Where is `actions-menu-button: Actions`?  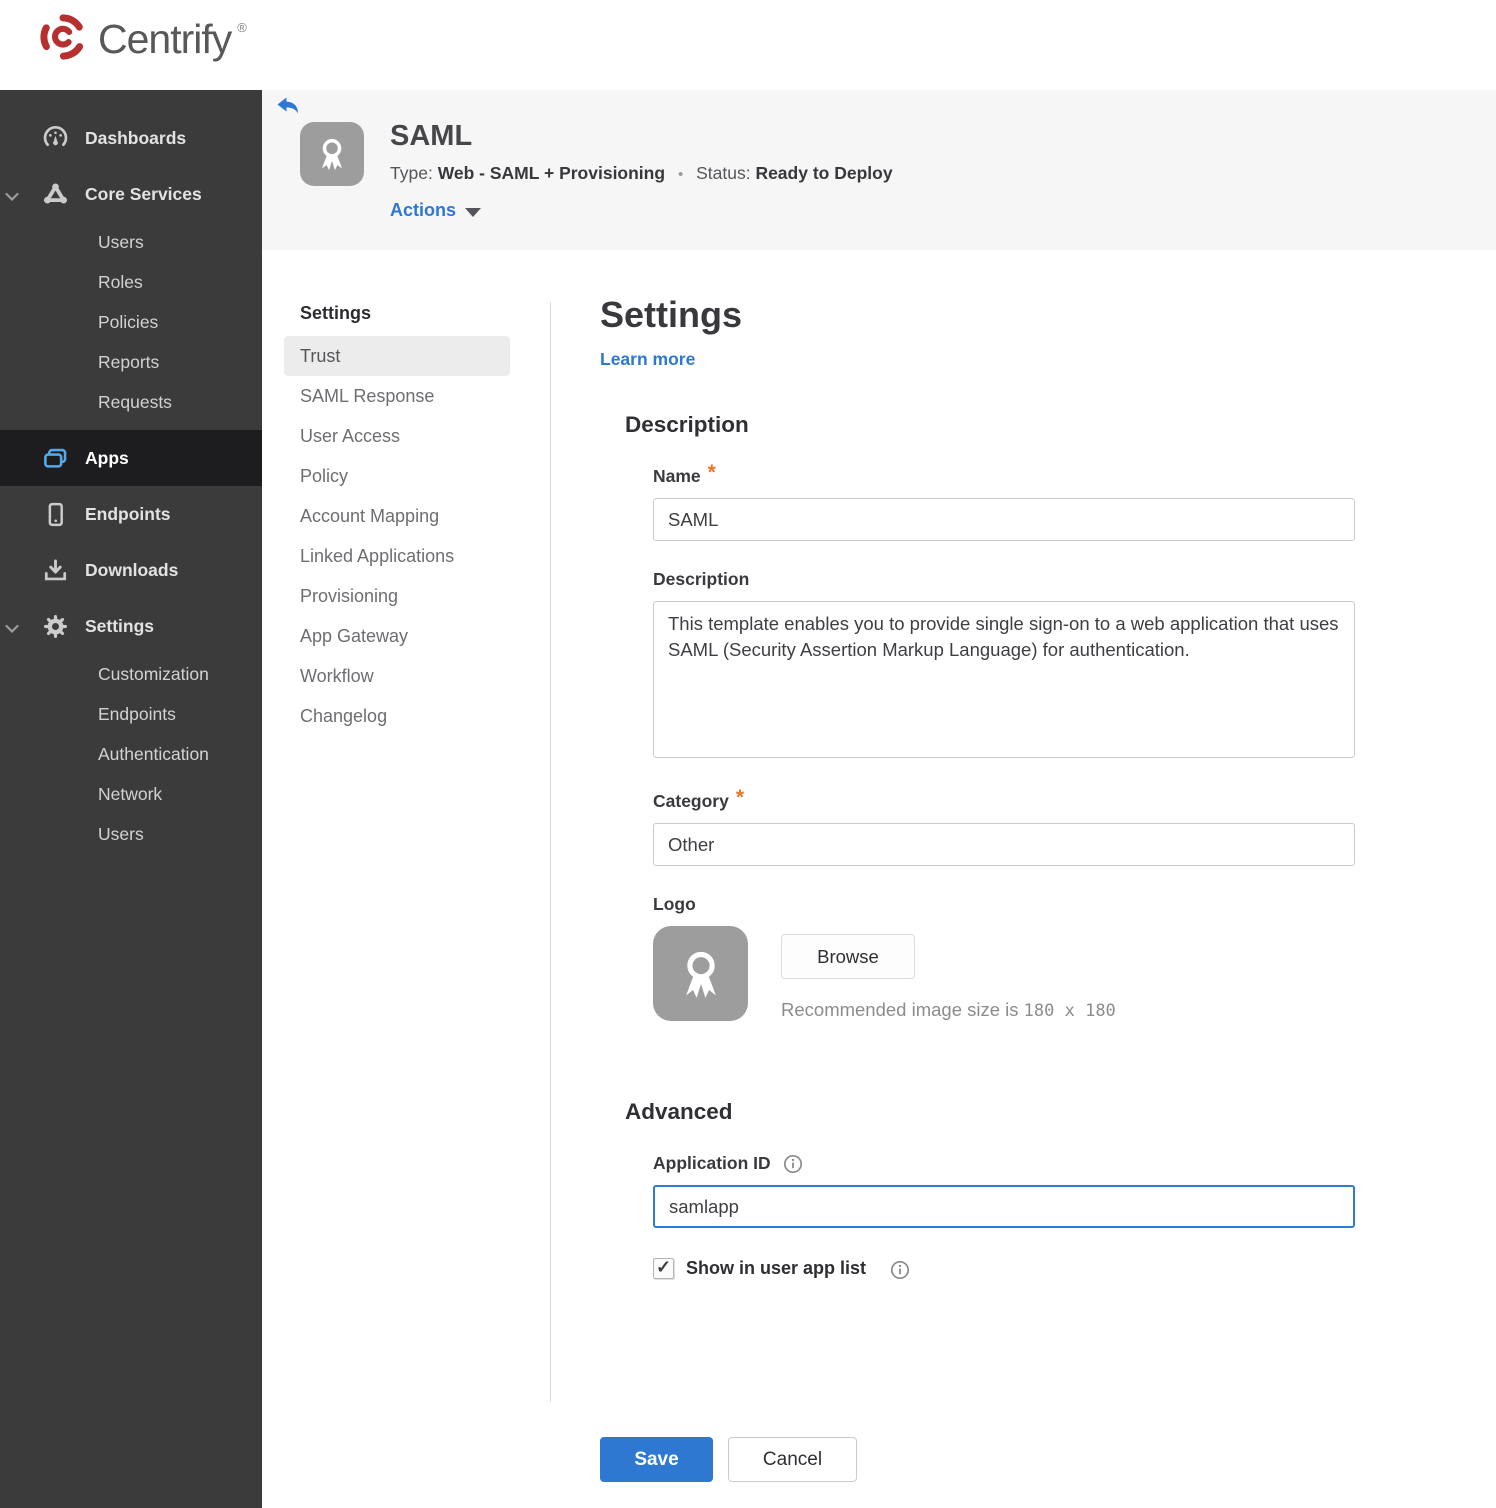
actions-menu-button: Actions is located at coordinates (436, 210).